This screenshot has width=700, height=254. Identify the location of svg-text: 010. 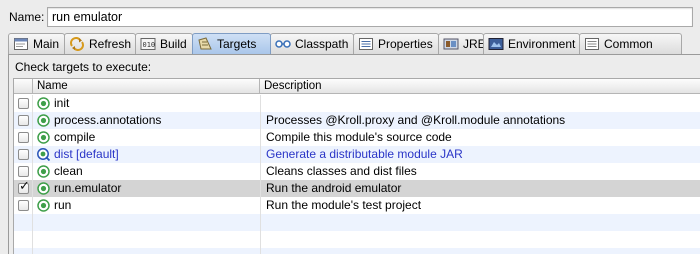
(149, 45).